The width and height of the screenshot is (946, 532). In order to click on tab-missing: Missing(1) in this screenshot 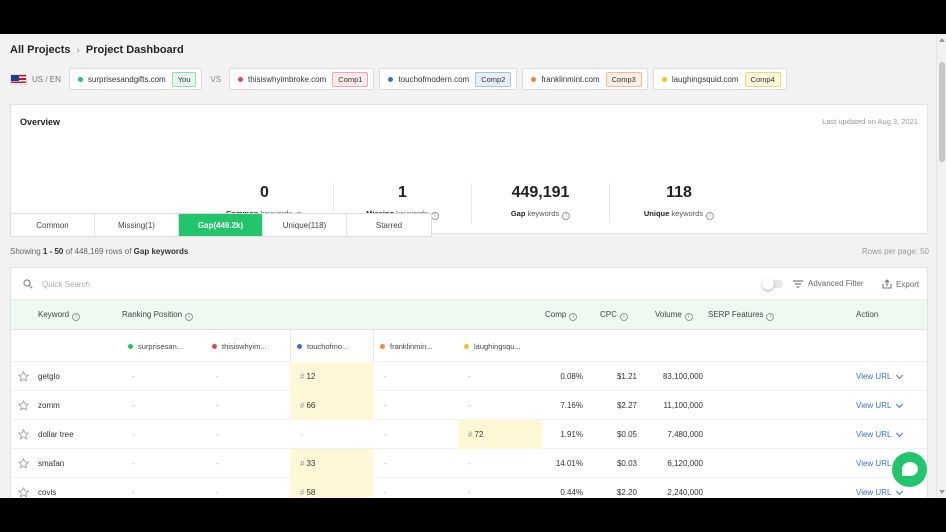, I will do `click(137, 225)`.